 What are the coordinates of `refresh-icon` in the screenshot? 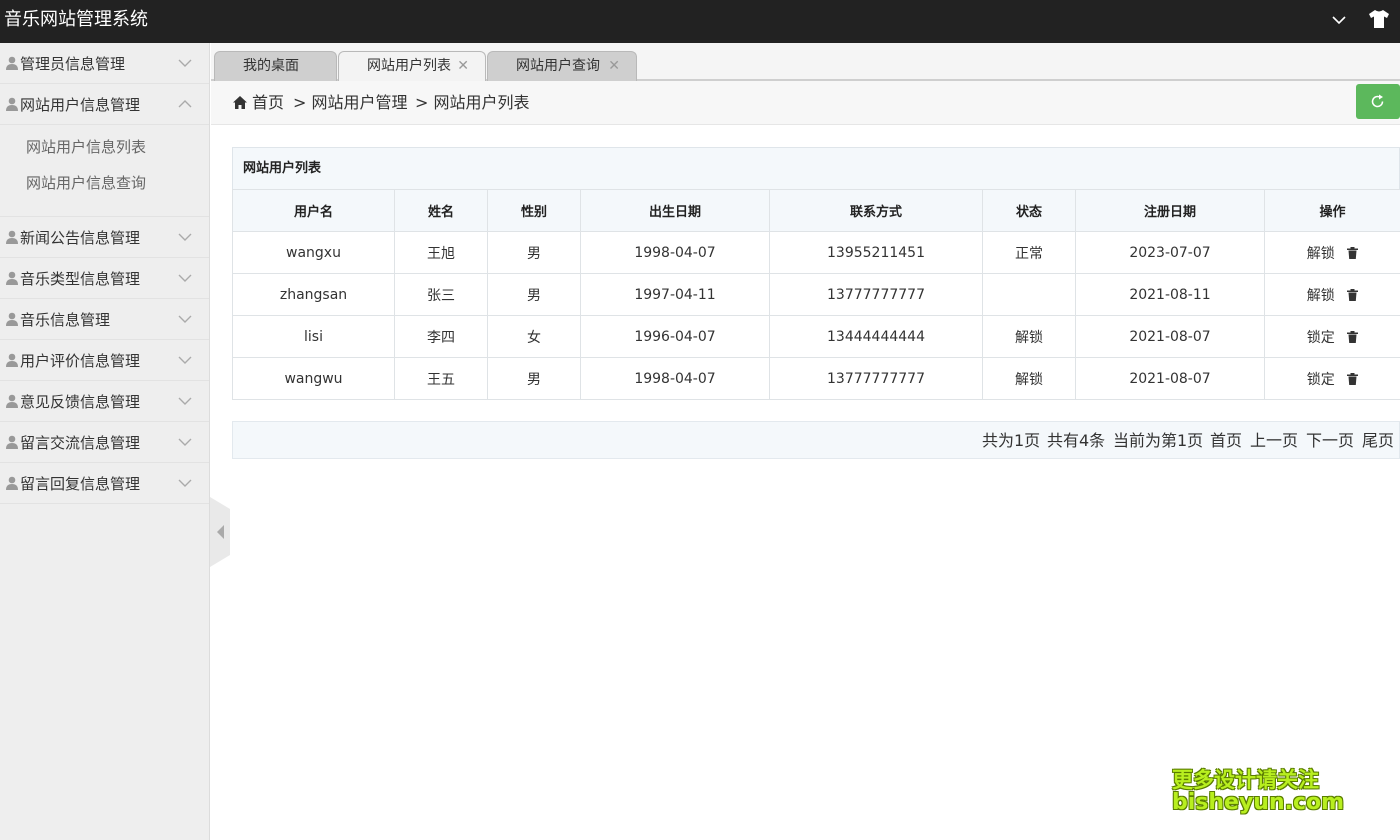 It's located at (1377, 101).